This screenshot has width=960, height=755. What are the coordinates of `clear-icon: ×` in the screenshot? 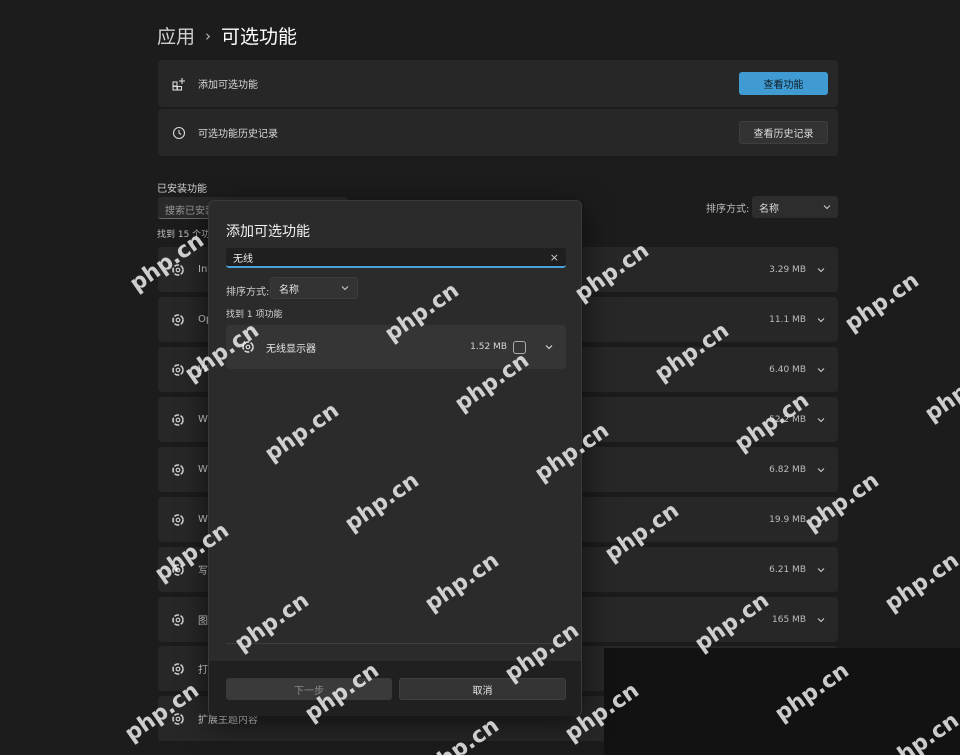 It's located at (554, 257).